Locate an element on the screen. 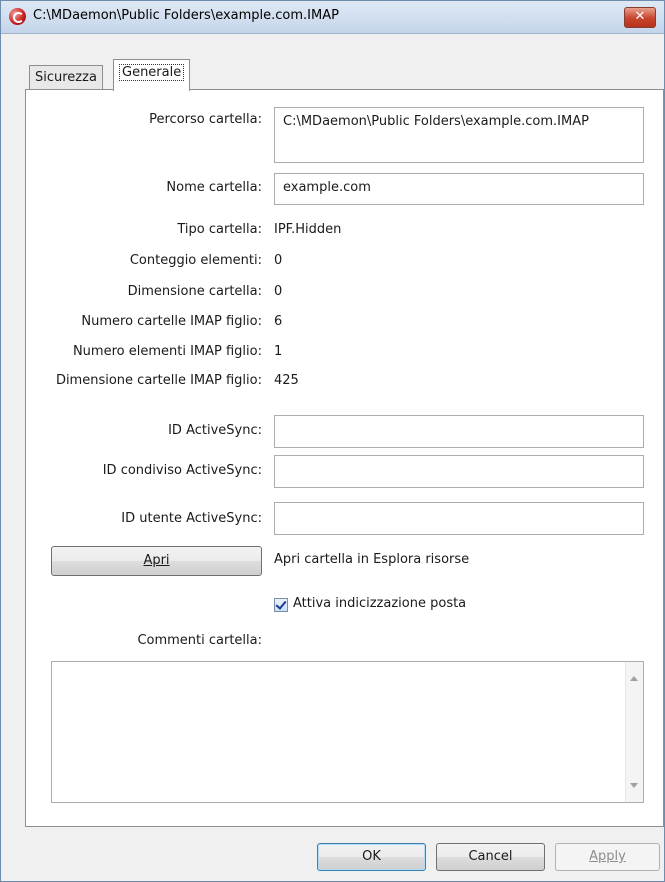 The image size is (665, 882). scroll-down-arrow-icon is located at coordinates (634, 785).